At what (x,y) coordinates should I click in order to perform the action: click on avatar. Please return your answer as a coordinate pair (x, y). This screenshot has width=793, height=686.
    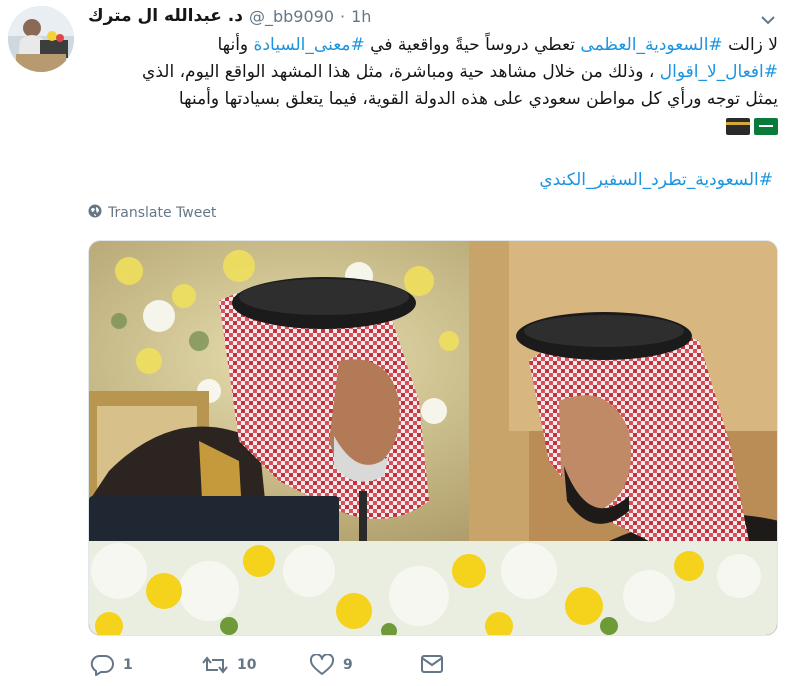
    Looking at the image, I should click on (41, 39).